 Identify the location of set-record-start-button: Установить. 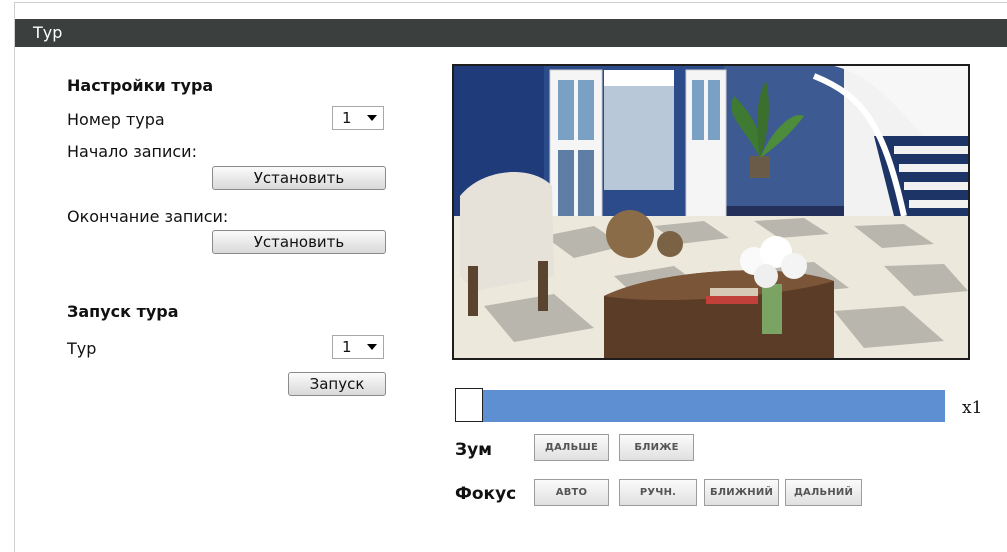
(299, 178).